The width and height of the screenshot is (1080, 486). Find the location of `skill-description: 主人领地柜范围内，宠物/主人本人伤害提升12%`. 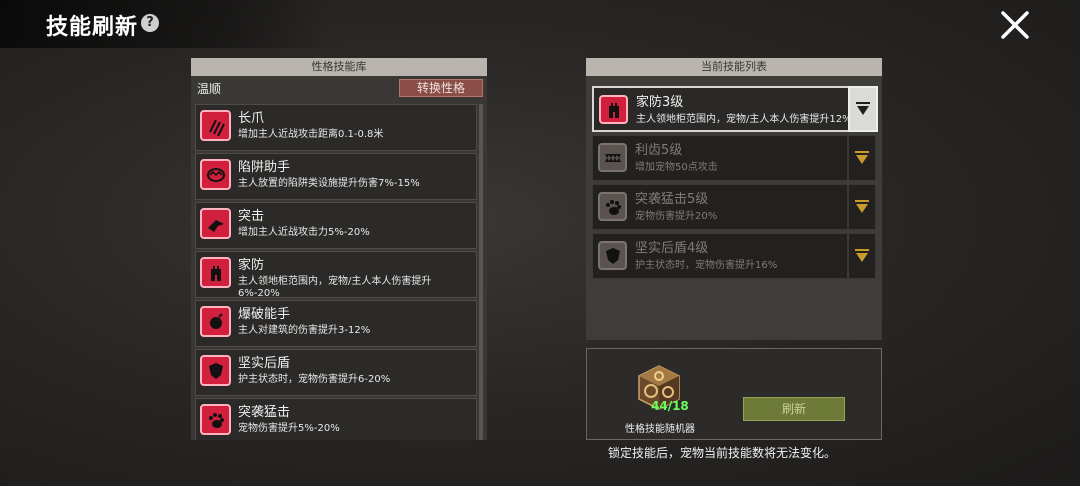

skill-description: 主人领地柜范围内，宠物/主人本人伤害提升12% is located at coordinates (744, 119).